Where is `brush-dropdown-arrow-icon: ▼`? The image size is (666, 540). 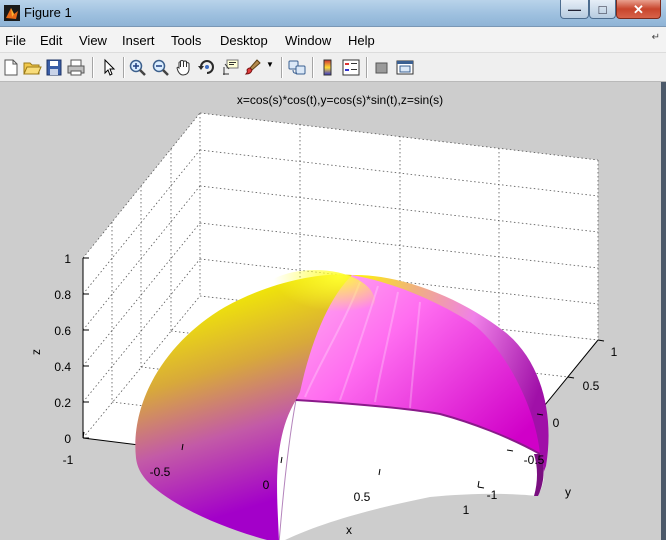
brush-dropdown-arrow-icon: ▼ is located at coordinates (270, 69).